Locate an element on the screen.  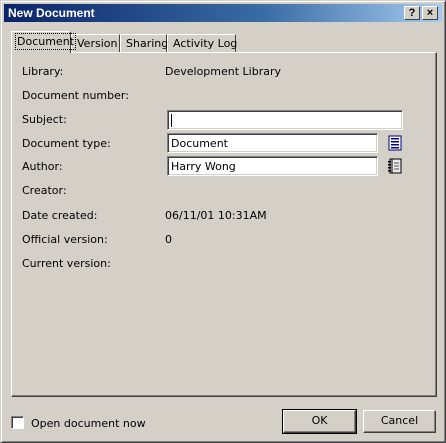
author-field: Harry Wong is located at coordinates (272, 166).